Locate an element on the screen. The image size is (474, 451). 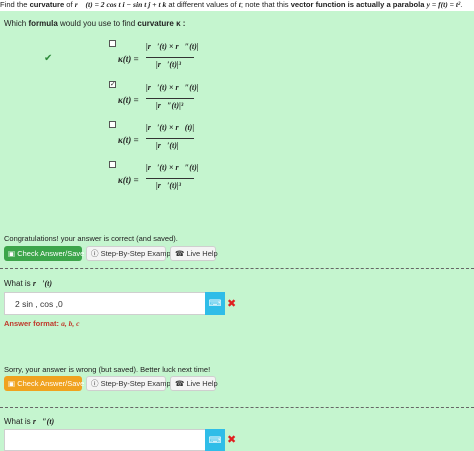
question-bold: curvature κ : is located at coordinates (161, 23).